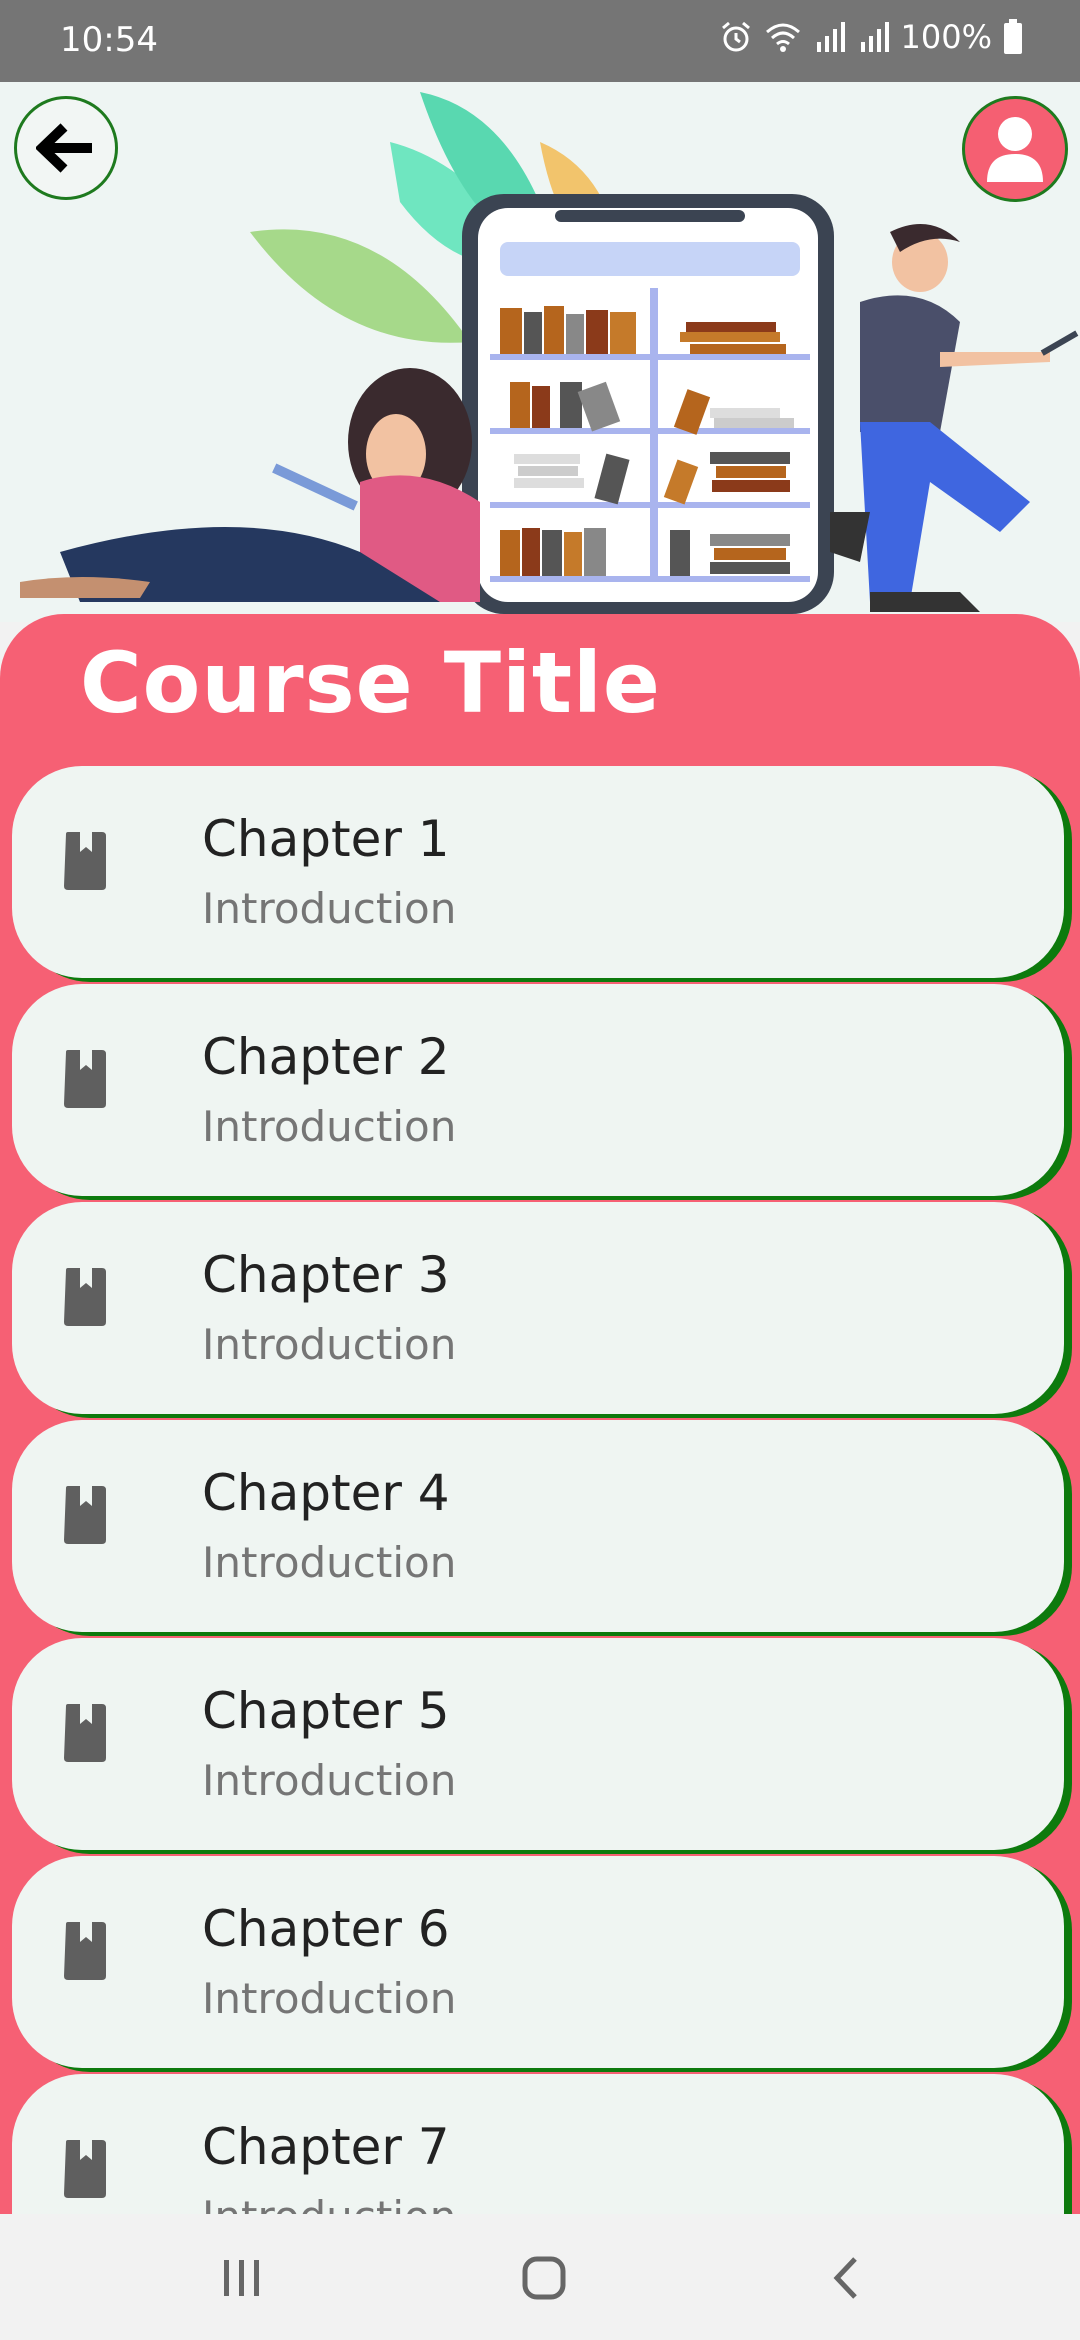  Describe the element at coordinates (326, 839) in the screenshot. I see `chapter-name: Chapter 1` at that location.